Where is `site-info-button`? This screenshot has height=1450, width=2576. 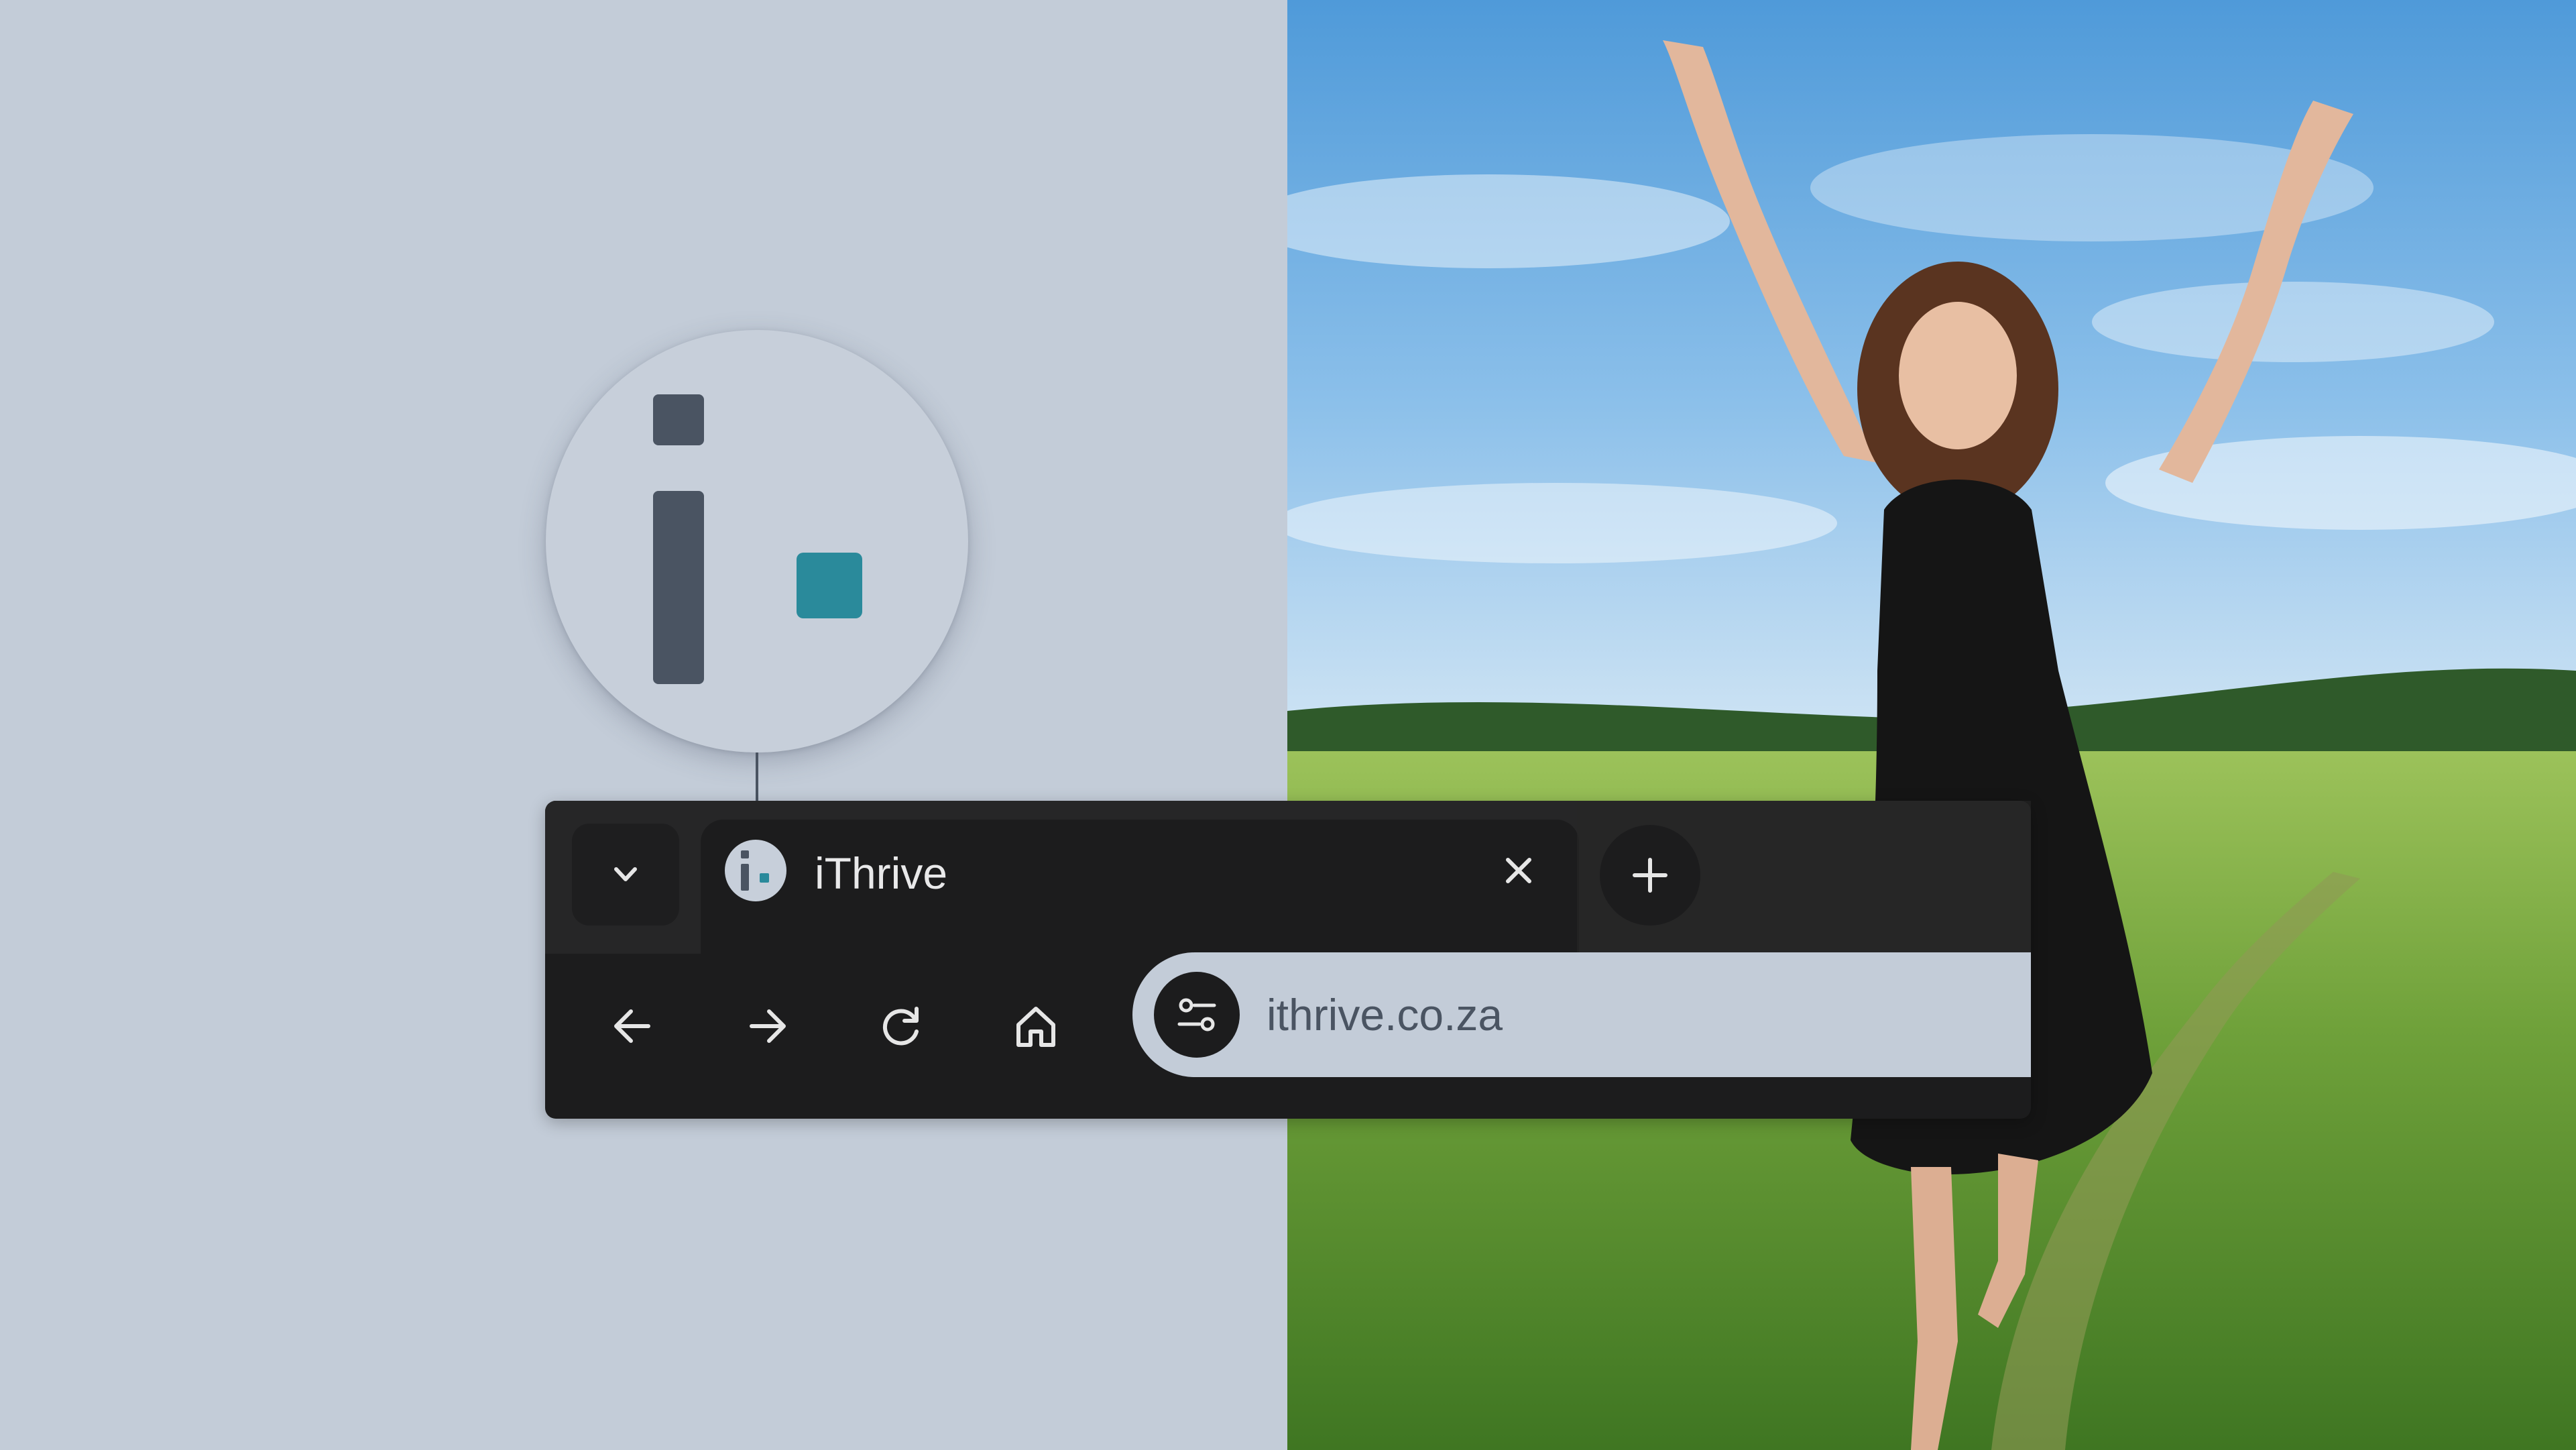 site-info-button is located at coordinates (1197, 1015).